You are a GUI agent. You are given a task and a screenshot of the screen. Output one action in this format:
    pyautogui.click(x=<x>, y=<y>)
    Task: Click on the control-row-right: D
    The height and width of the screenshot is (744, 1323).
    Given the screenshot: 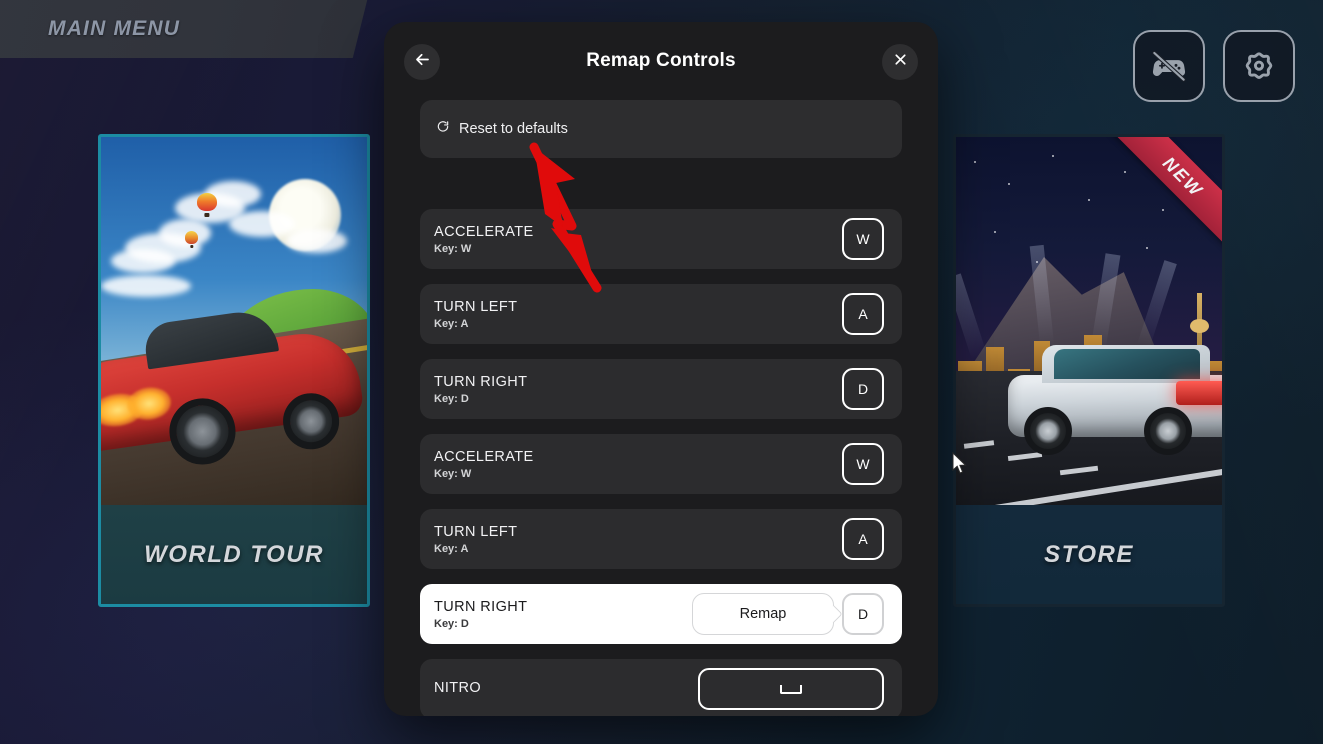 What is the action you would take?
    pyautogui.click(x=863, y=389)
    